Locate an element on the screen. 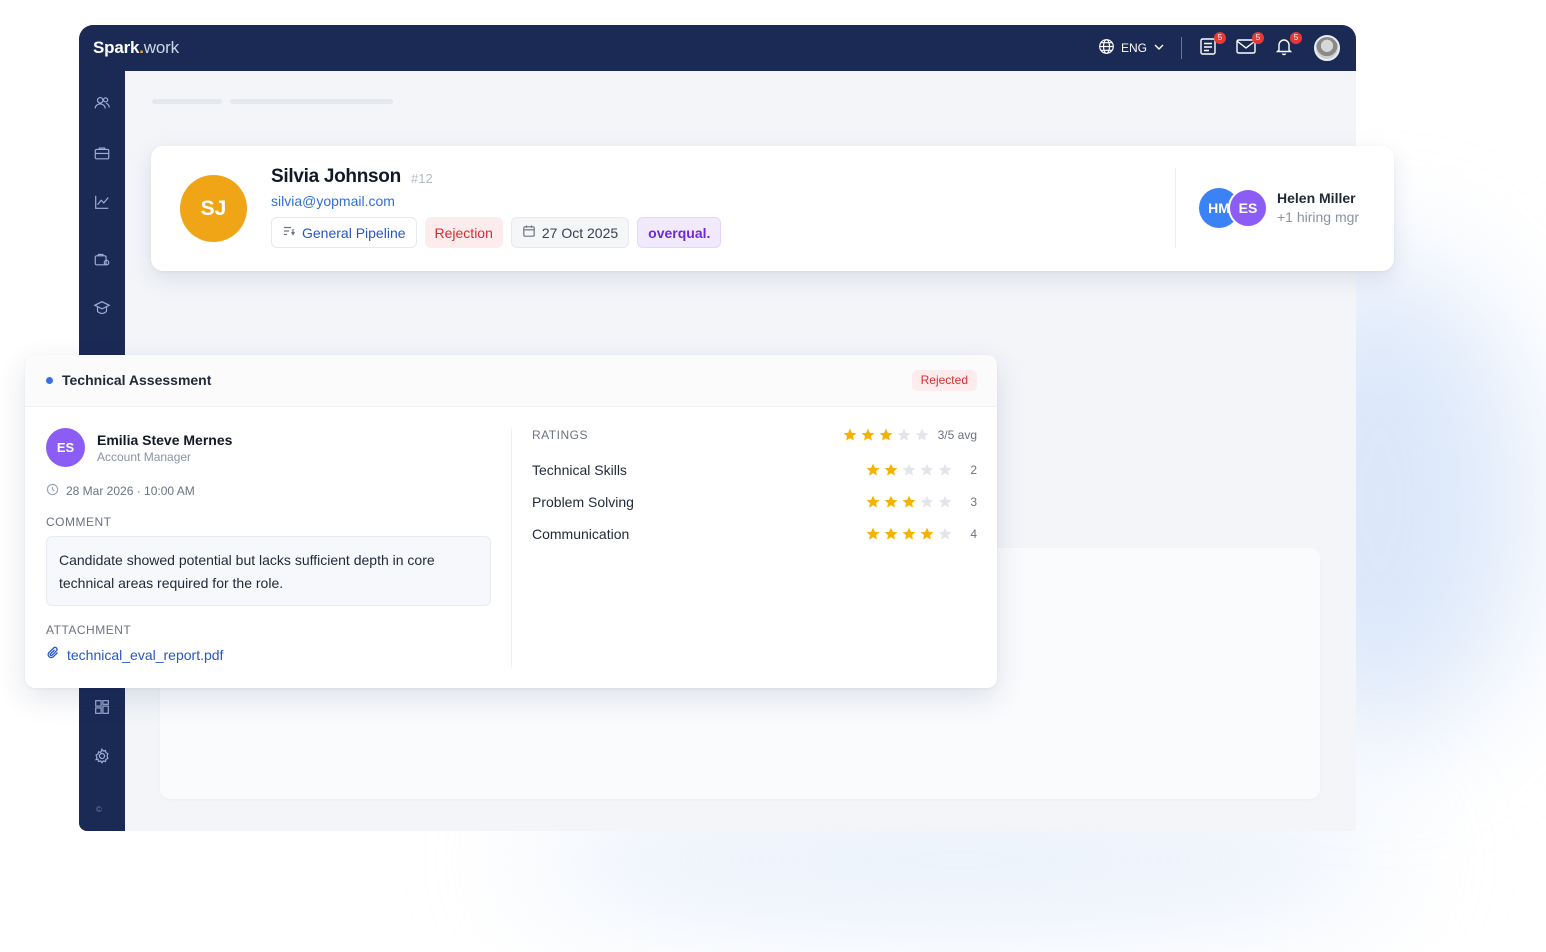  globe-icon is located at coordinates (1106, 48).